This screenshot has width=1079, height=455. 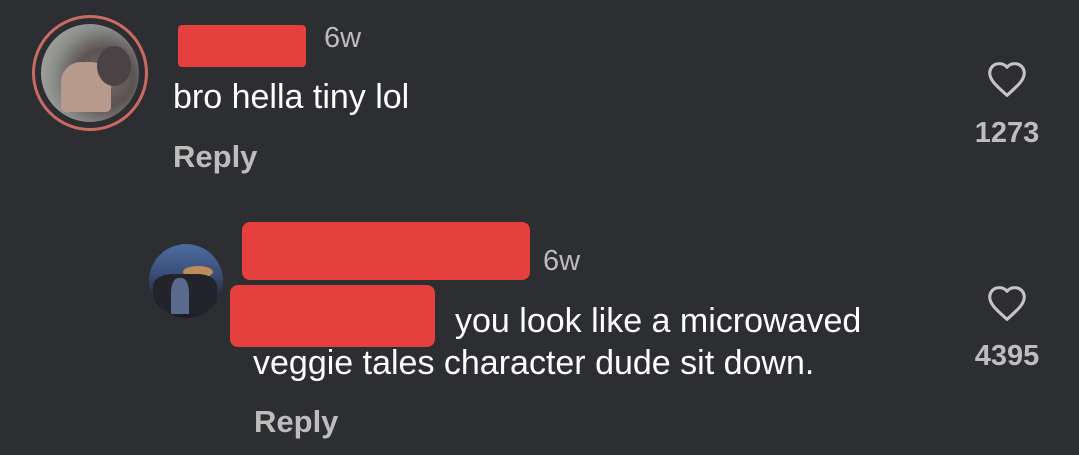 What do you see at coordinates (1007, 356) in the screenshot?
I see `like-count: 4395` at bounding box center [1007, 356].